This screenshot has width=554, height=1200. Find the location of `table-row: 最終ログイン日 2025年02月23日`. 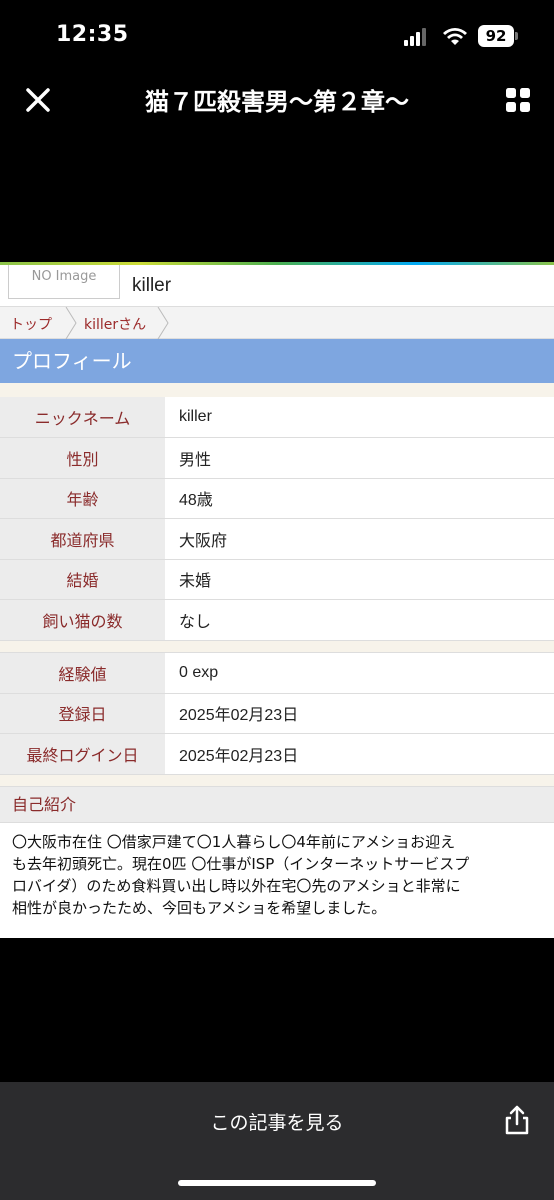

table-row: 最終ログイン日 2025年02月23日 is located at coordinates (277, 754).